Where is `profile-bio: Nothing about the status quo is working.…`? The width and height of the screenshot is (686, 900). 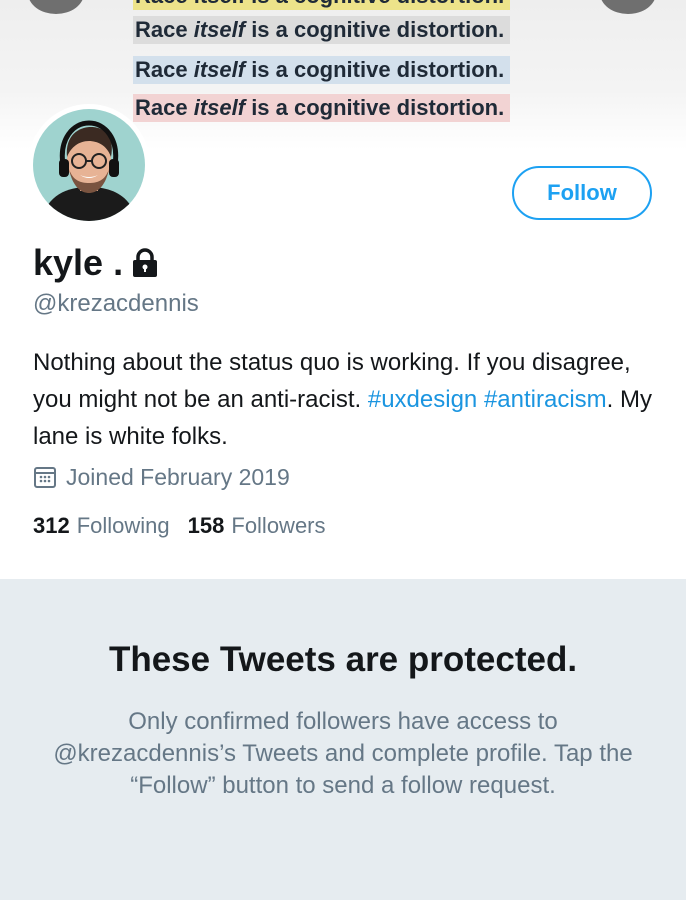 profile-bio: Nothing about the status quo is working.… is located at coordinates (342, 399).